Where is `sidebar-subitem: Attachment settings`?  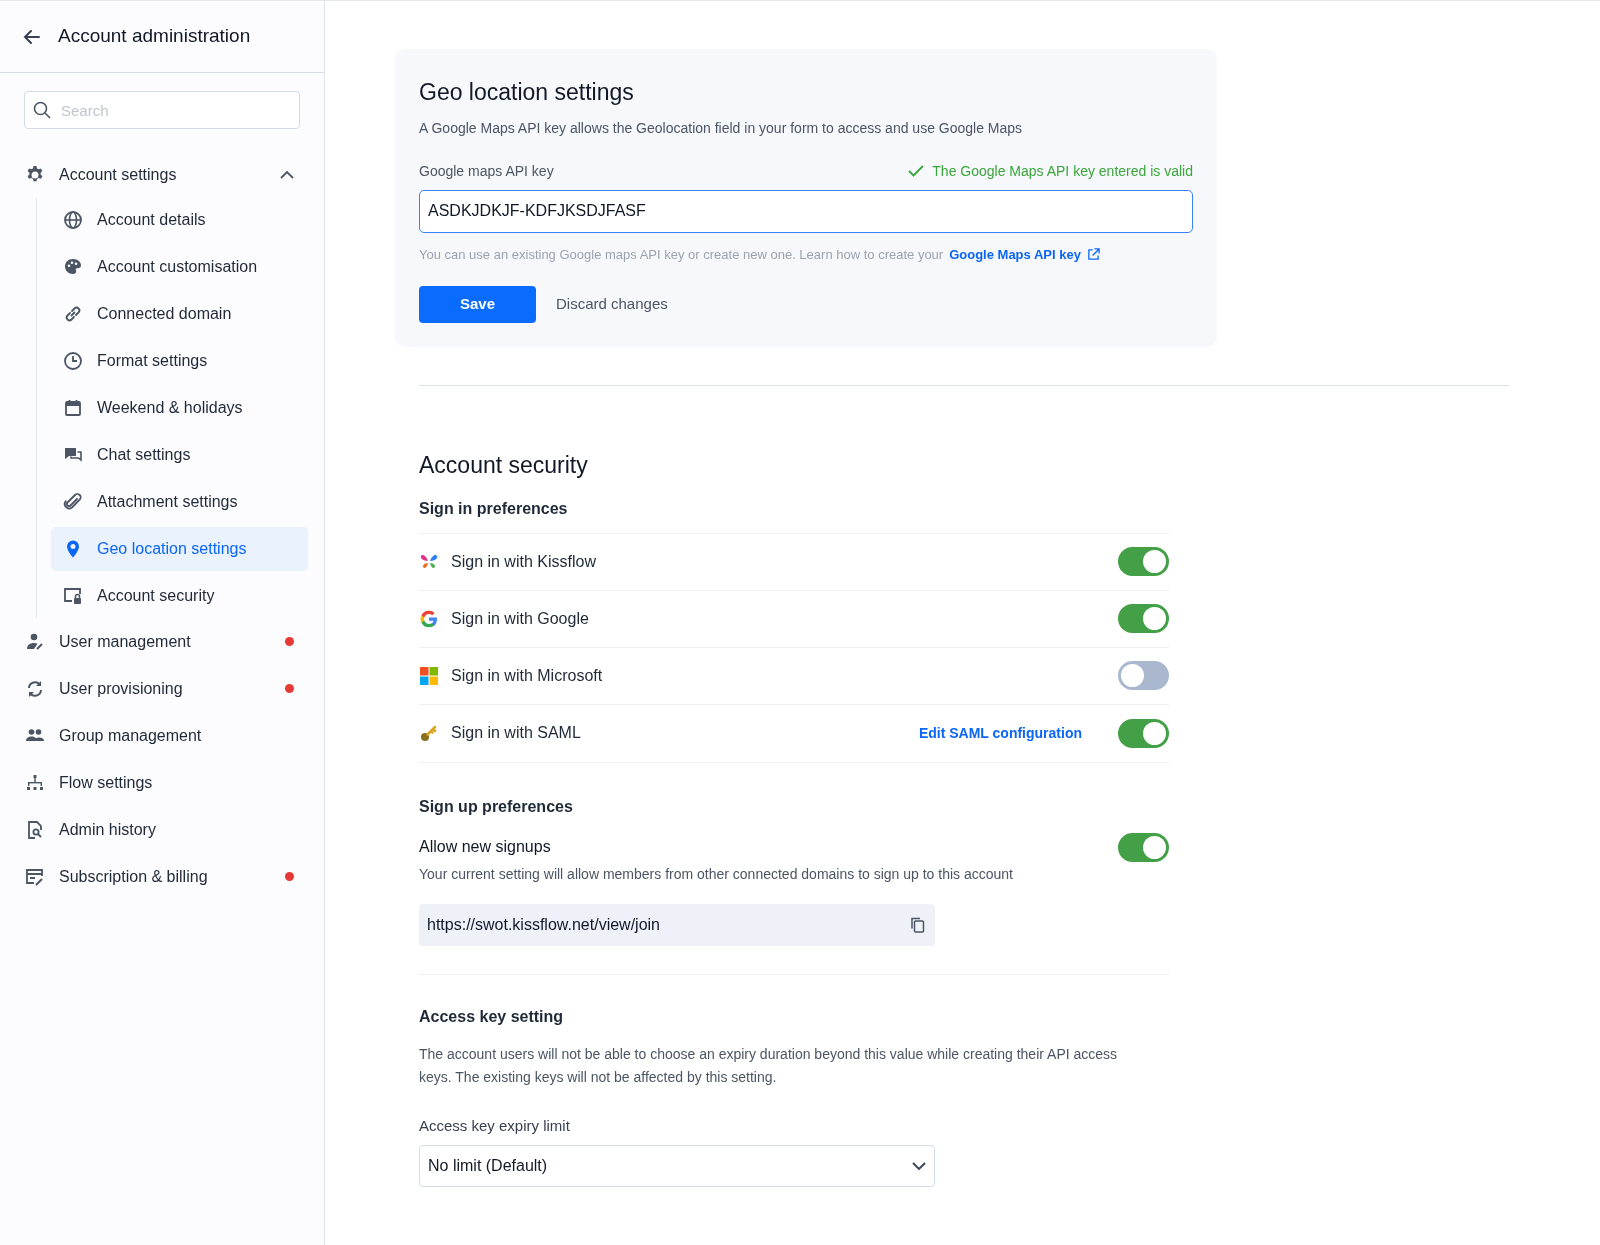
sidebar-subitem: Attachment settings is located at coordinates (179, 502).